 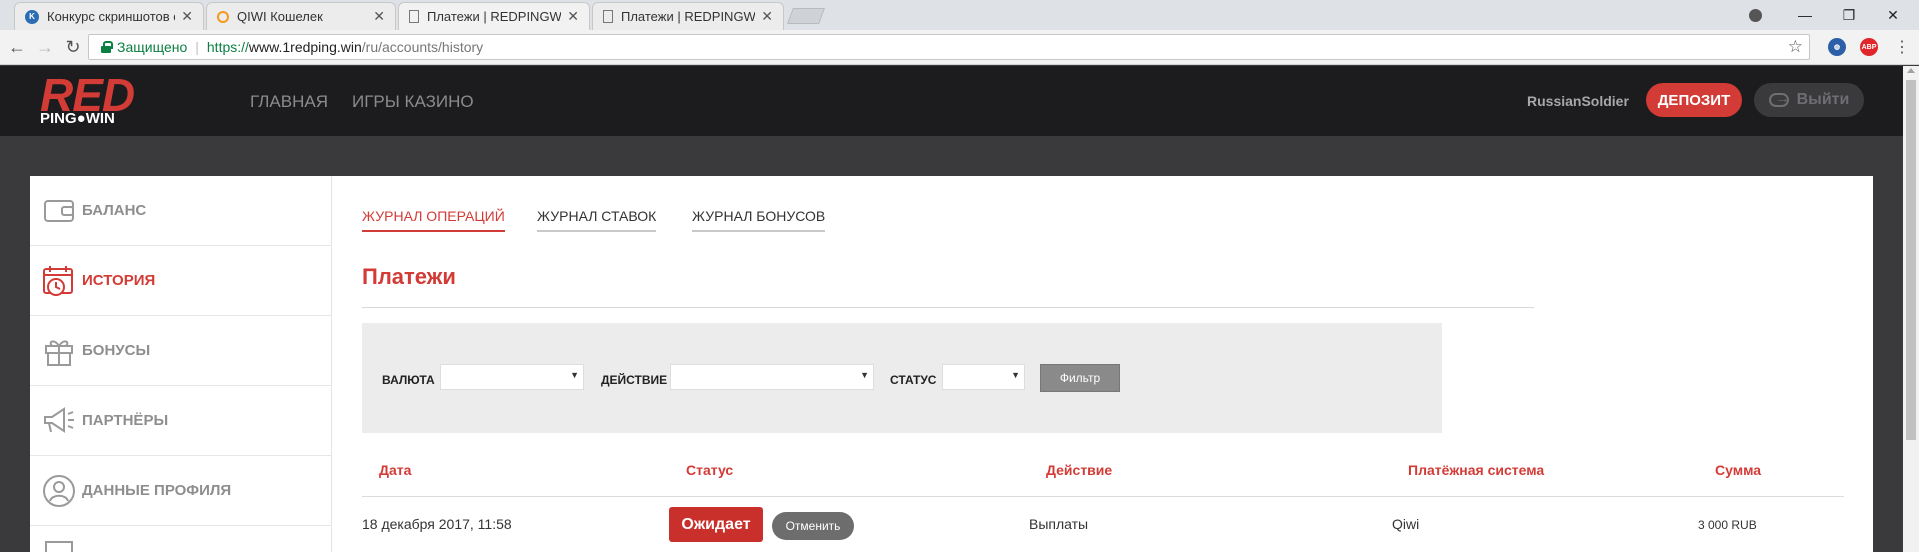 I want to click on restore-button: ❐, so click(x=1849, y=15).